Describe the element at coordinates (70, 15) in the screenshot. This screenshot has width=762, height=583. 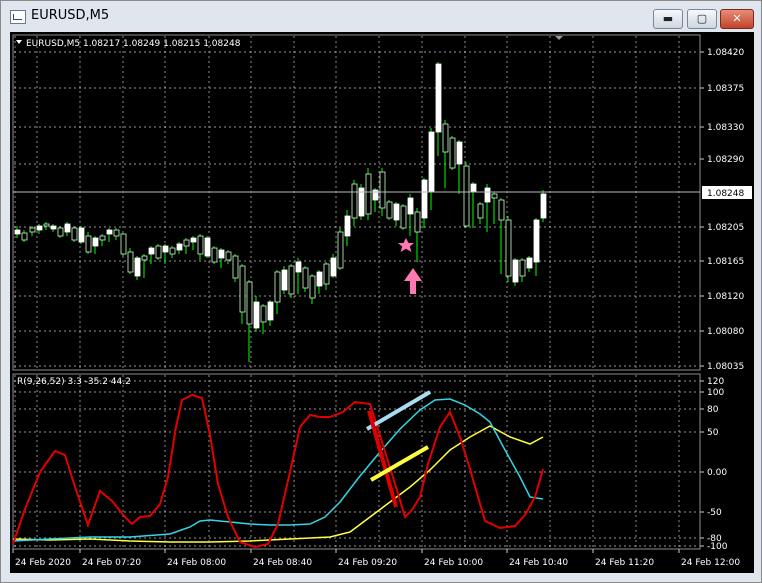
I see `window-title: EURUSD,M5` at that location.